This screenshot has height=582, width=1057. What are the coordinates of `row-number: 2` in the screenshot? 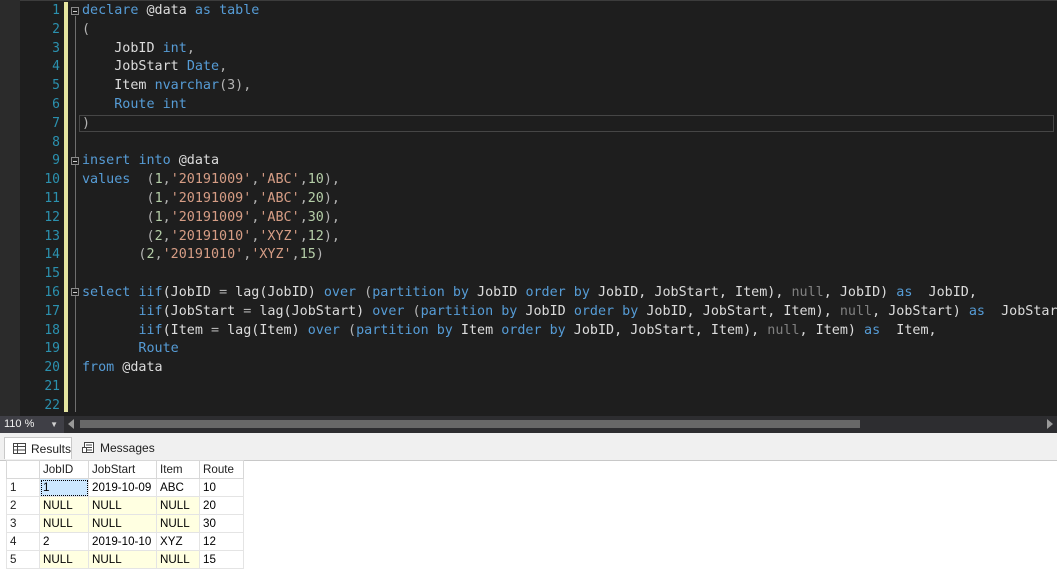 It's located at (23, 505).